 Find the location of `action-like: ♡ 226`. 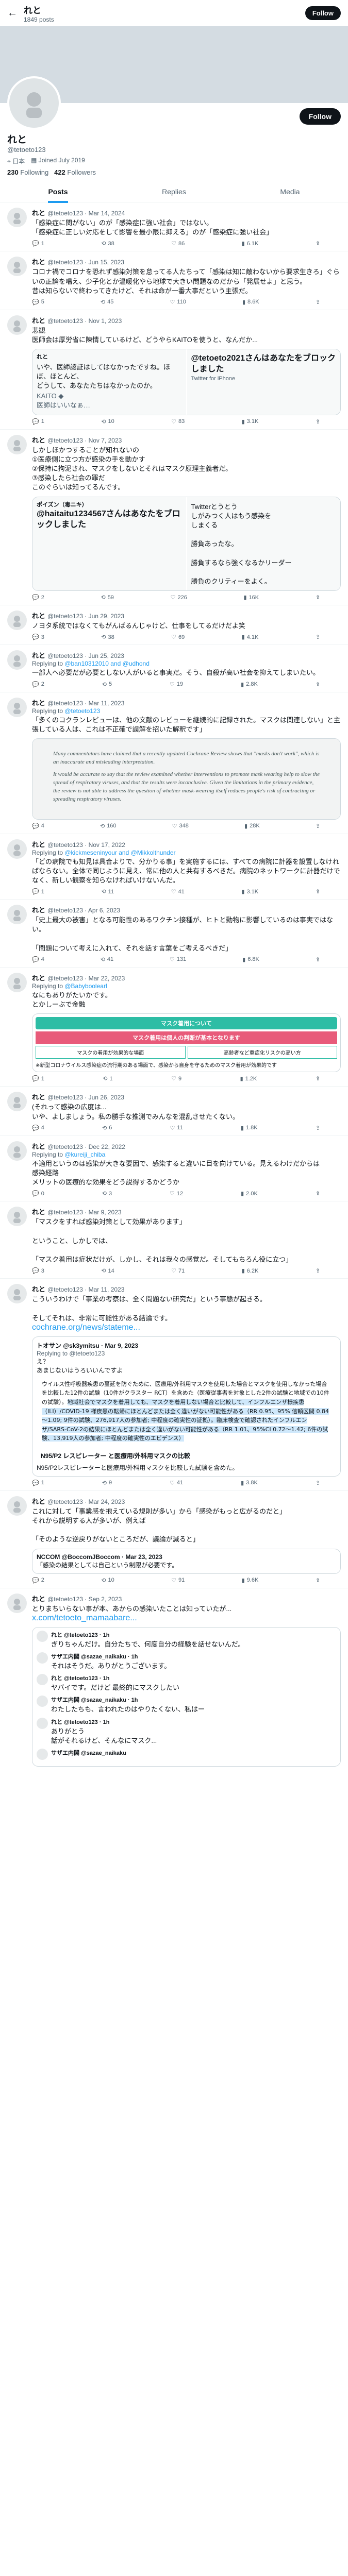

action-like: ♡ 226 is located at coordinates (179, 597).